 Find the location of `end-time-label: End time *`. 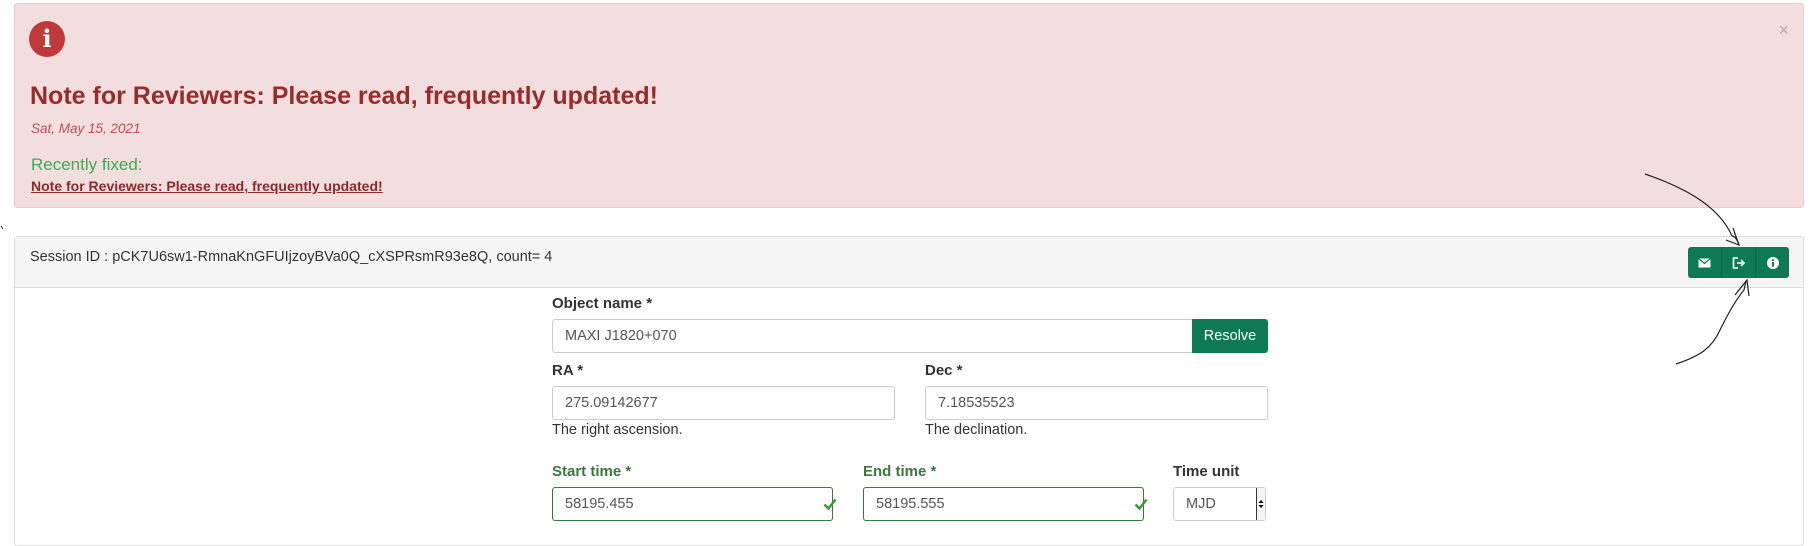

end-time-label: End time * is located at coordinates (900, 471).